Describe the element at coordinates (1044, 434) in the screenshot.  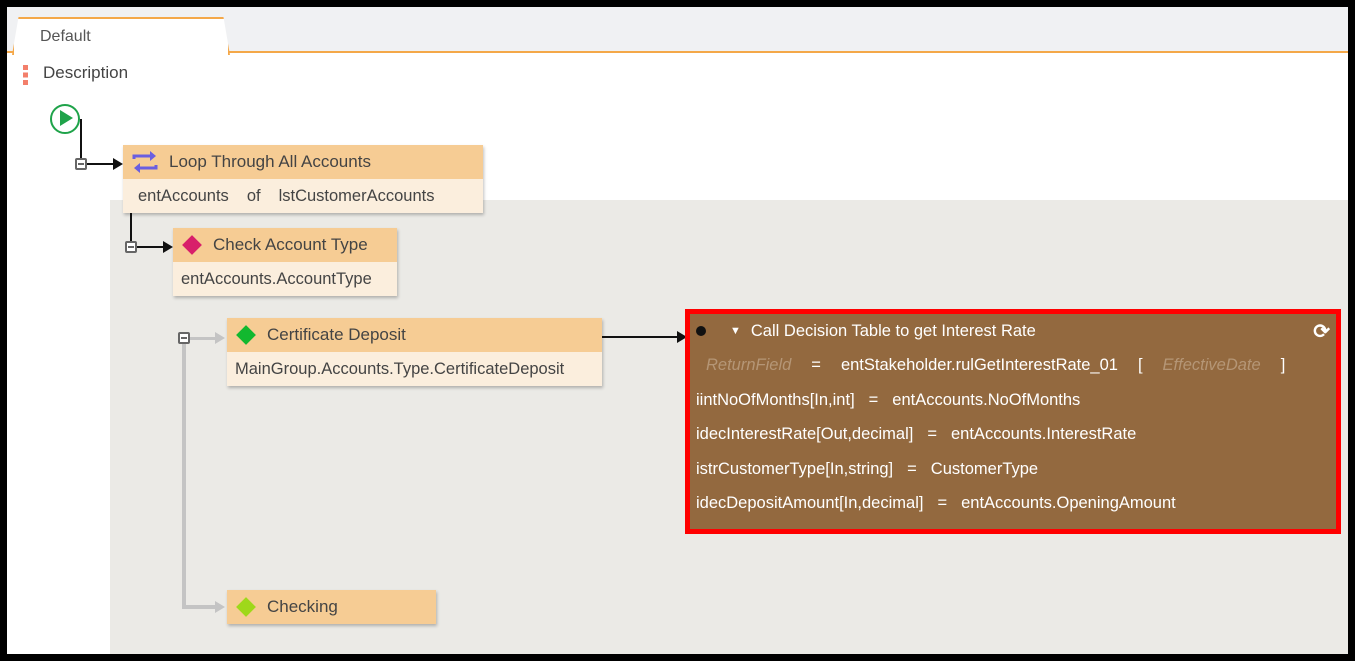
I see `param-value: entAccounts.InterestRate` at that location.